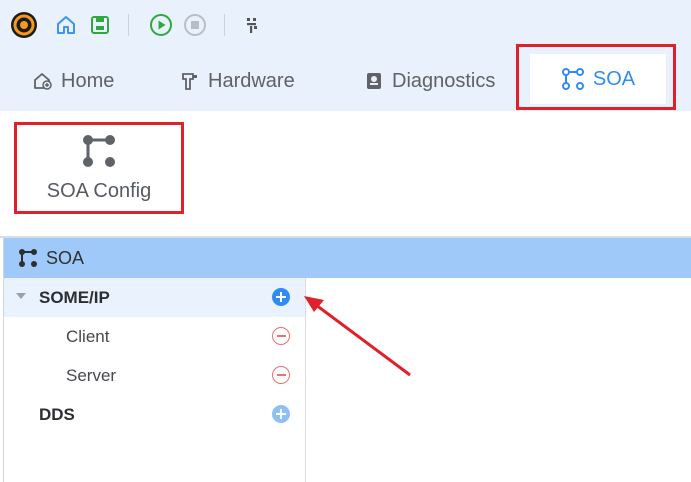 The width and height of the screenshot is (691, 482). What do you see at coordinates (66, 25) in the screenshot?
I see `home-icon` at bounding box center [66, 25].